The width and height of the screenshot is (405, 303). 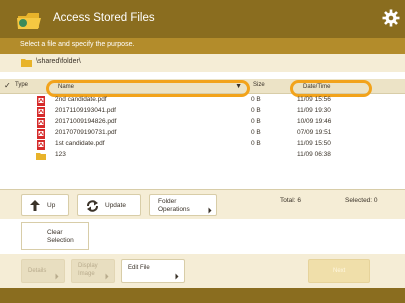 What do you see at coordinates (81, 99) in the screenshot?
I see `file-name: 2nd candidate.pdf` at bounding box center [81, 99].